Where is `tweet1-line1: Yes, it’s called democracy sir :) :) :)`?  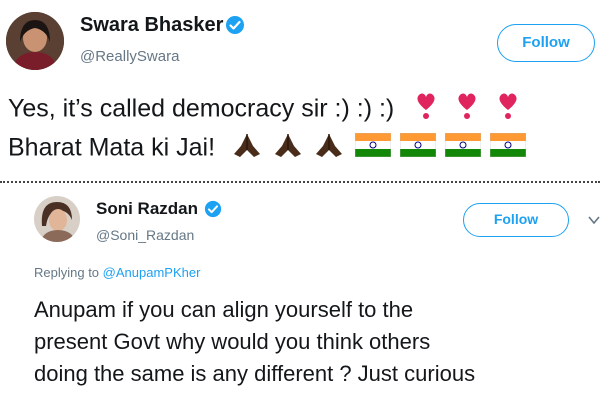 tweet1-line1: Yes, it’s called democracy sir :) :) :) is located at coordinates (201, 108).